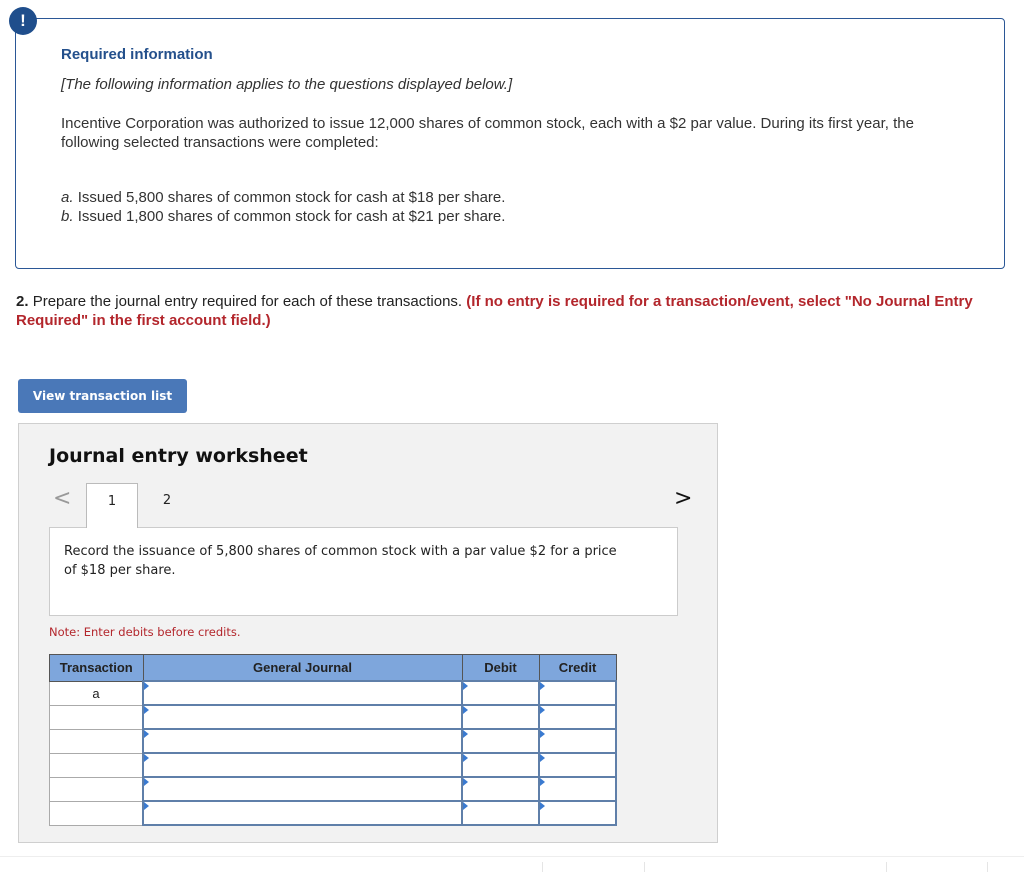 The height and width of the screenshot is (872, 1024). I want to click on debits-note: Note: Enter debits before credits., so click(145, 632).